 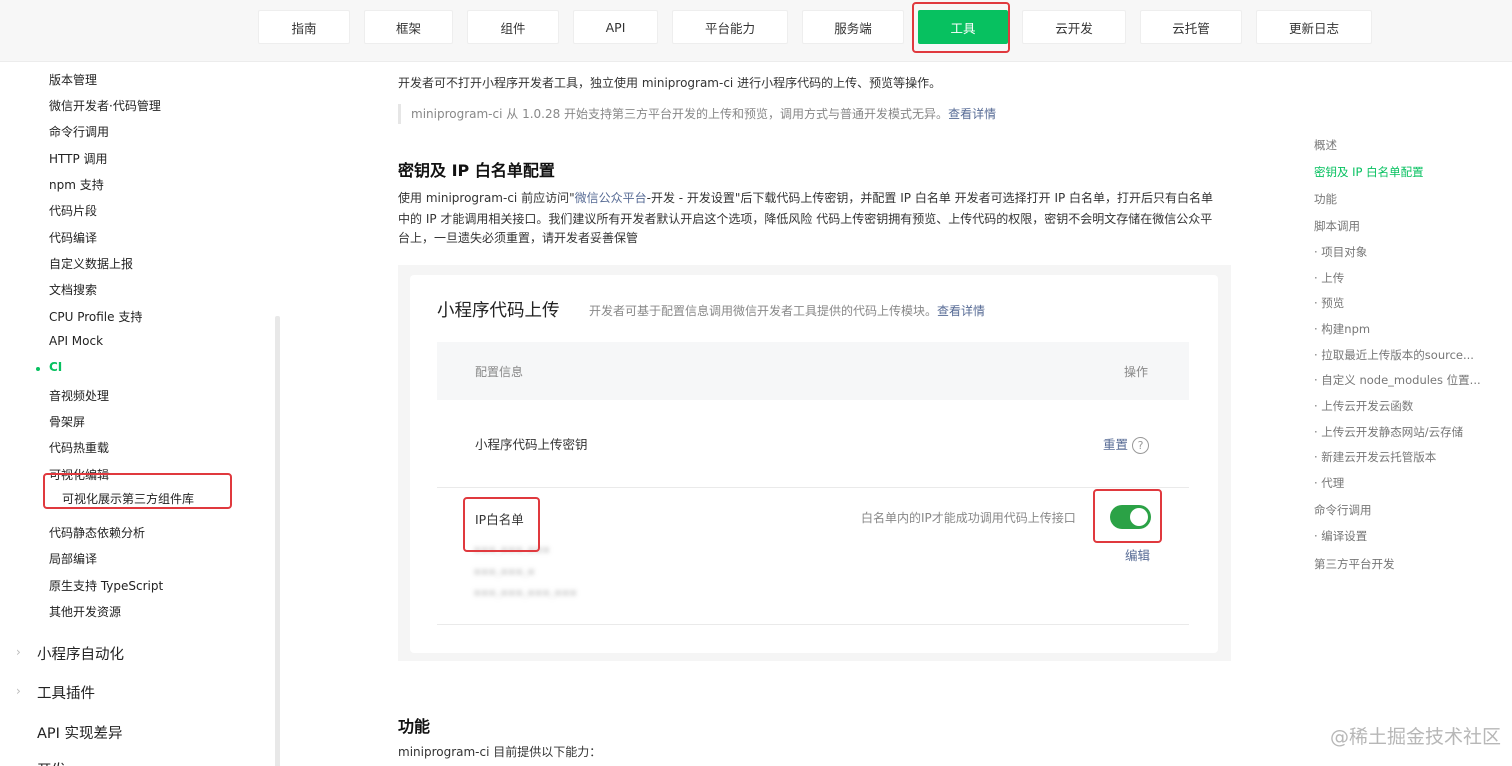 I want to click on reset-link: 重置, so click(x=1115, y=444).